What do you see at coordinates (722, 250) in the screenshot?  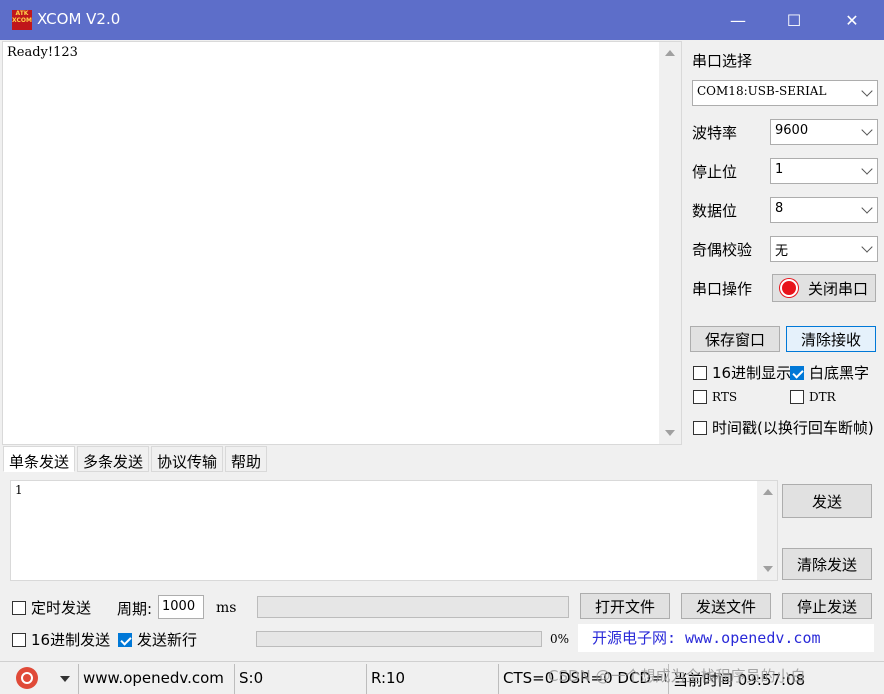 I see `parity-label: 奇偶校验` at bounding box center [722, 250].